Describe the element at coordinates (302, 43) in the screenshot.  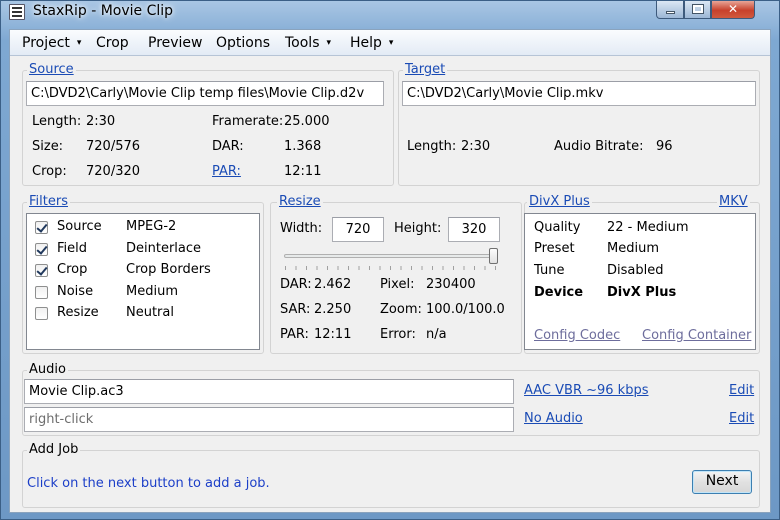
I see `menu-tools-label: Tools` at that location.